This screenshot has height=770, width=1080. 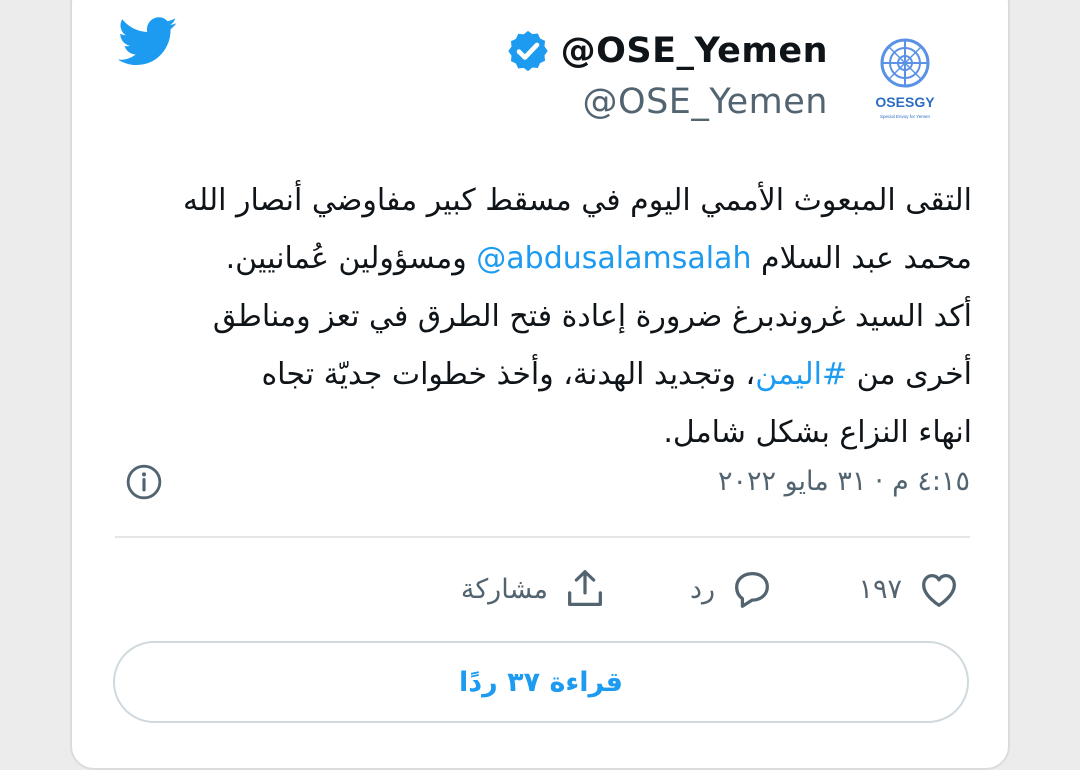 I want to click on avatar: OSESGY Special Envoy for Yemen, so click(x=905, y=80).